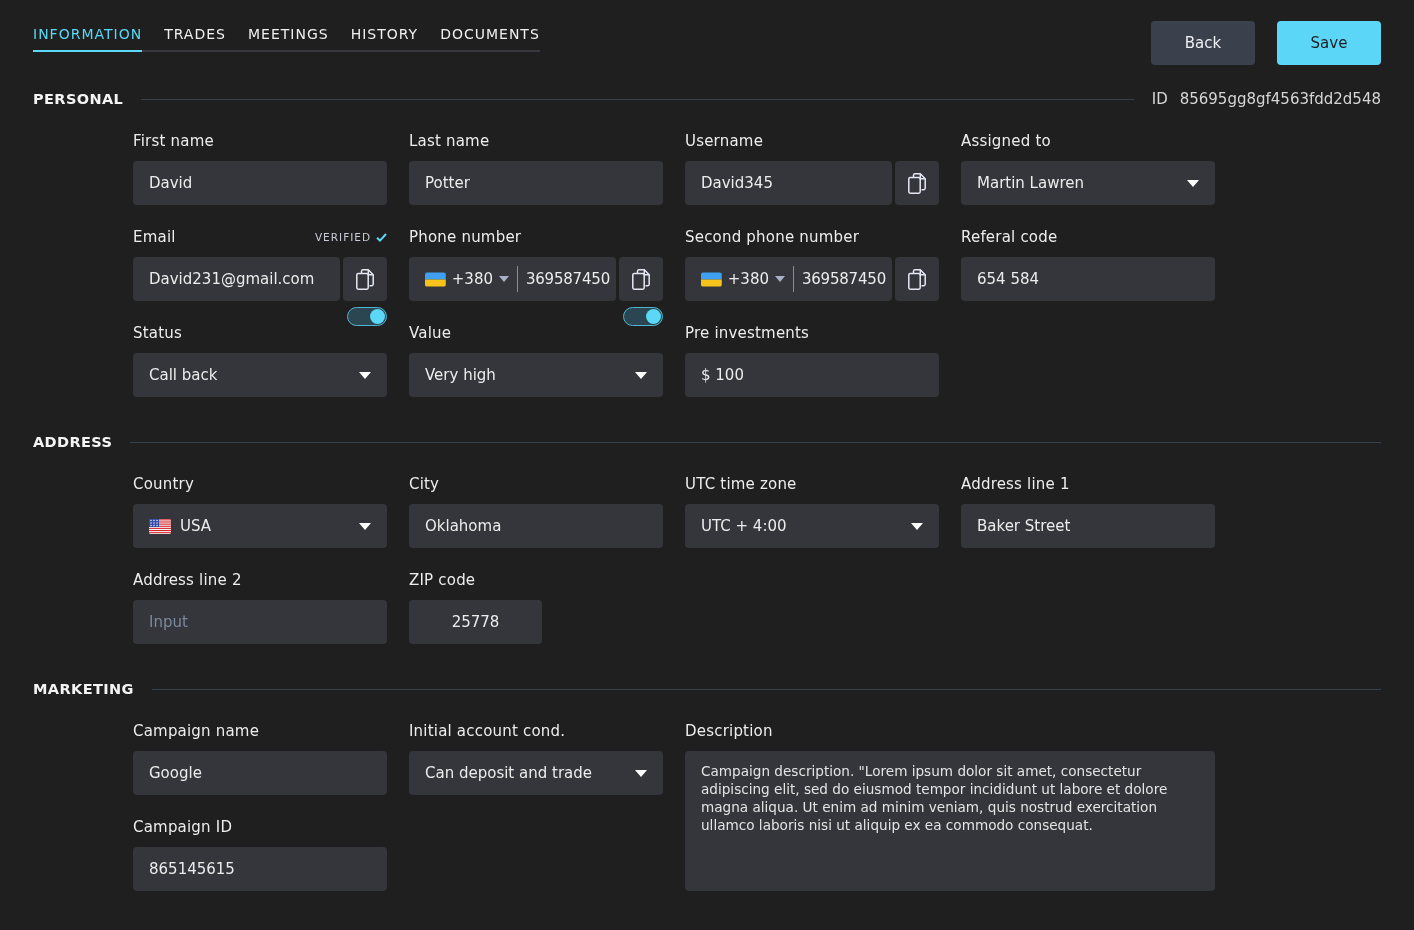  What do you see at coordinates (342, 237) in the screenshot?
I see `verified-label: VERIFIED` at bounding box center [342, 237].